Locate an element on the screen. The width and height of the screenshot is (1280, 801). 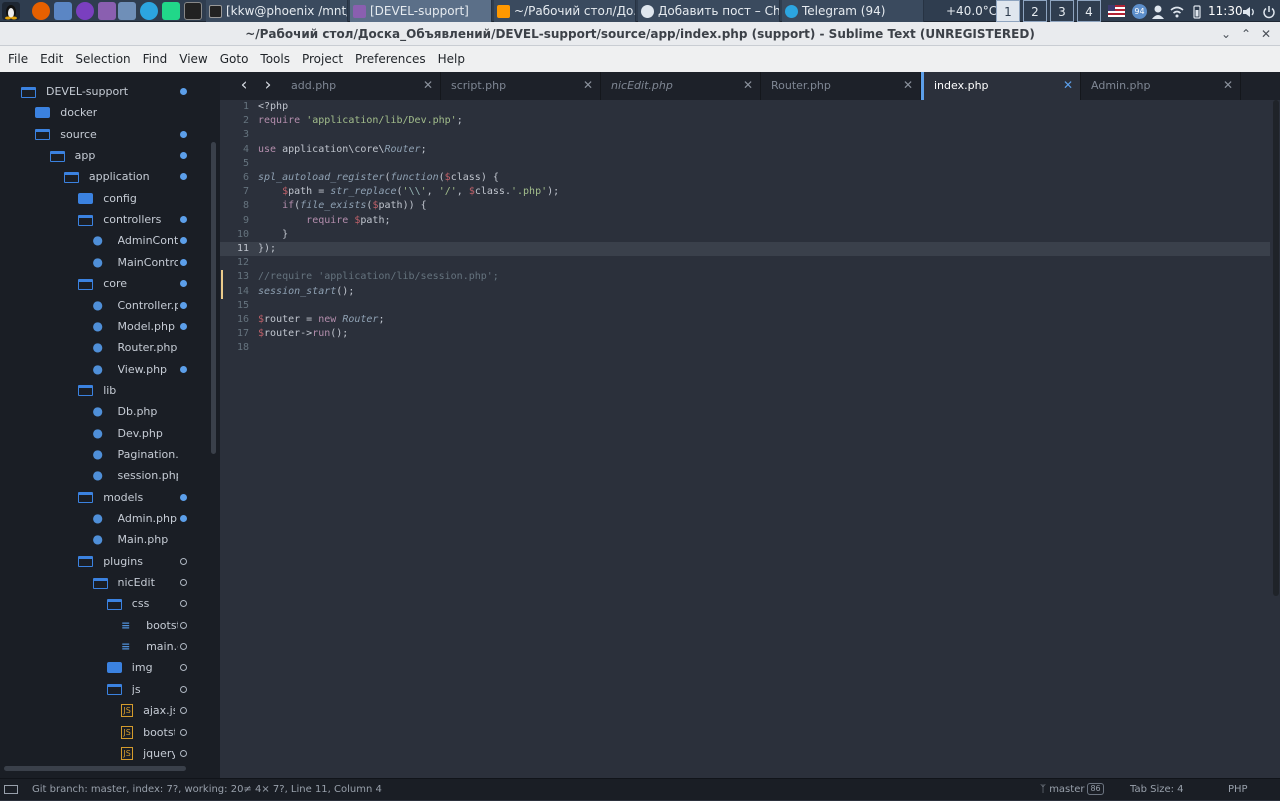
menu-find: Find is located at coordinates (155, 59).